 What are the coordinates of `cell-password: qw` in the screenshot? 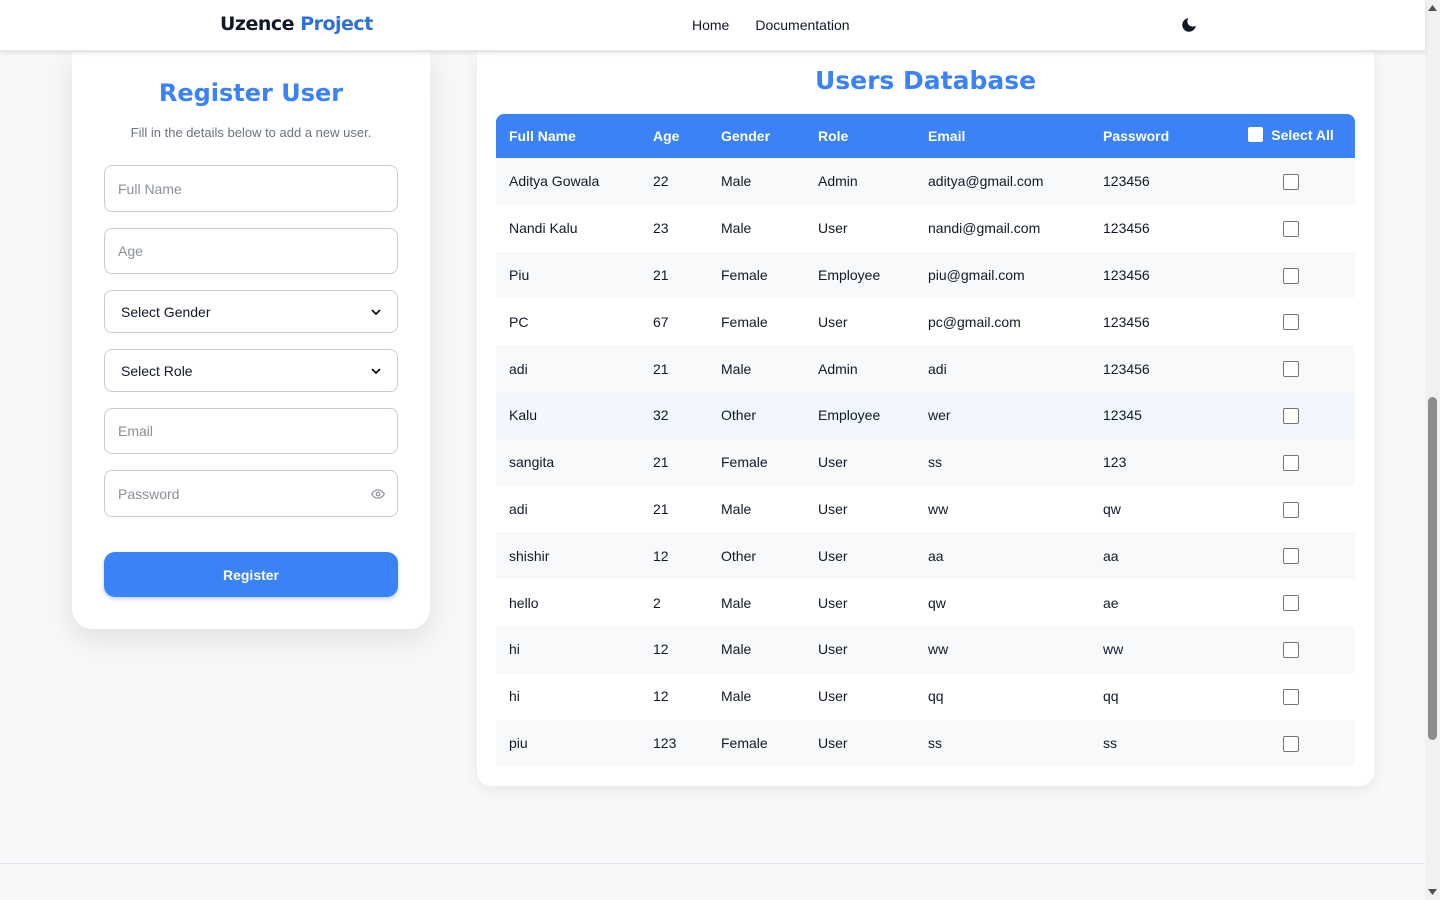 It's located at (1112, 508).